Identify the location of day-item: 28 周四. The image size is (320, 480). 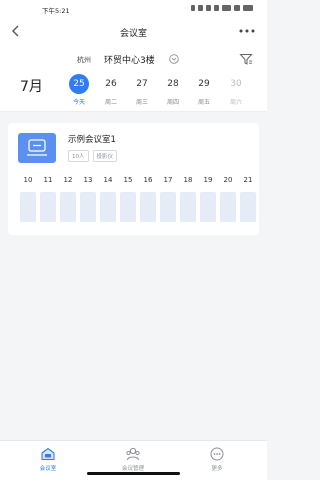
(173, 90).